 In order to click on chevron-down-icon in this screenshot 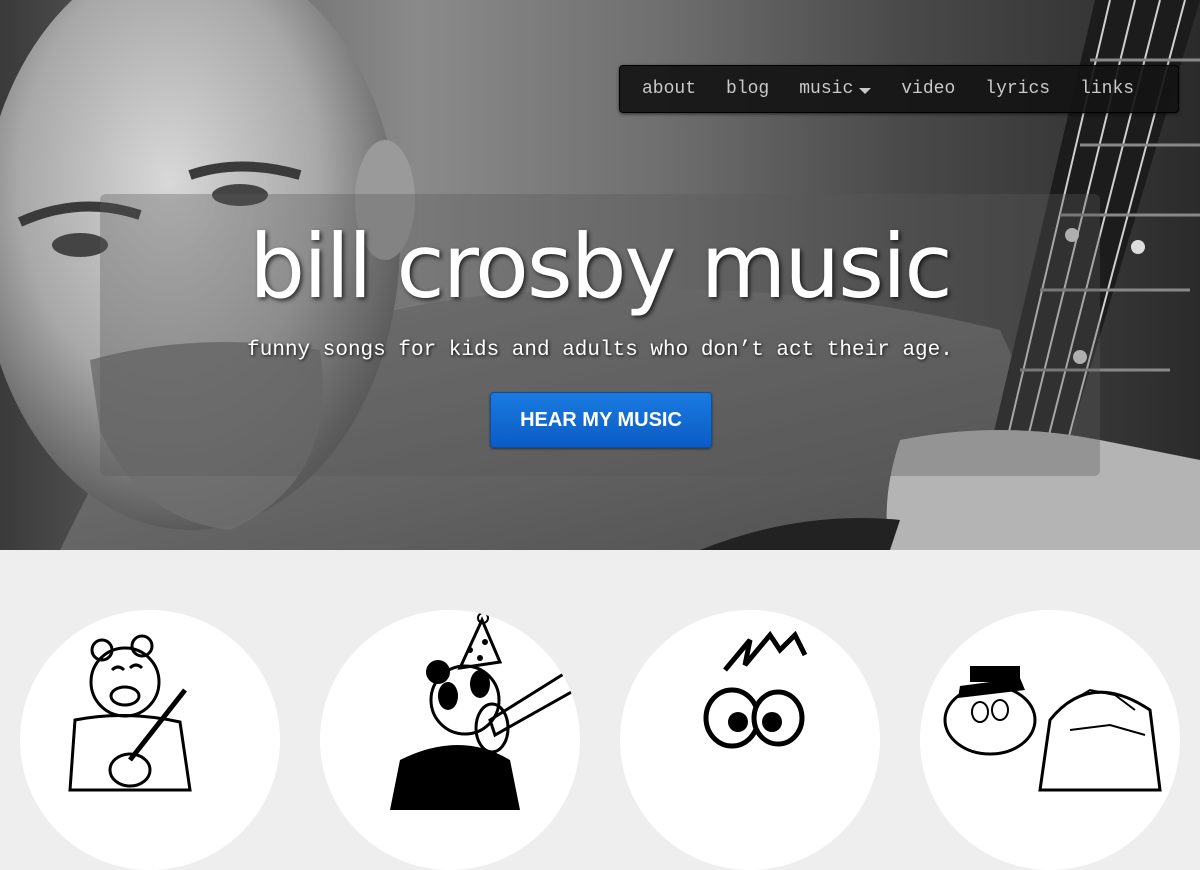, I will do `click(865, 90)`.